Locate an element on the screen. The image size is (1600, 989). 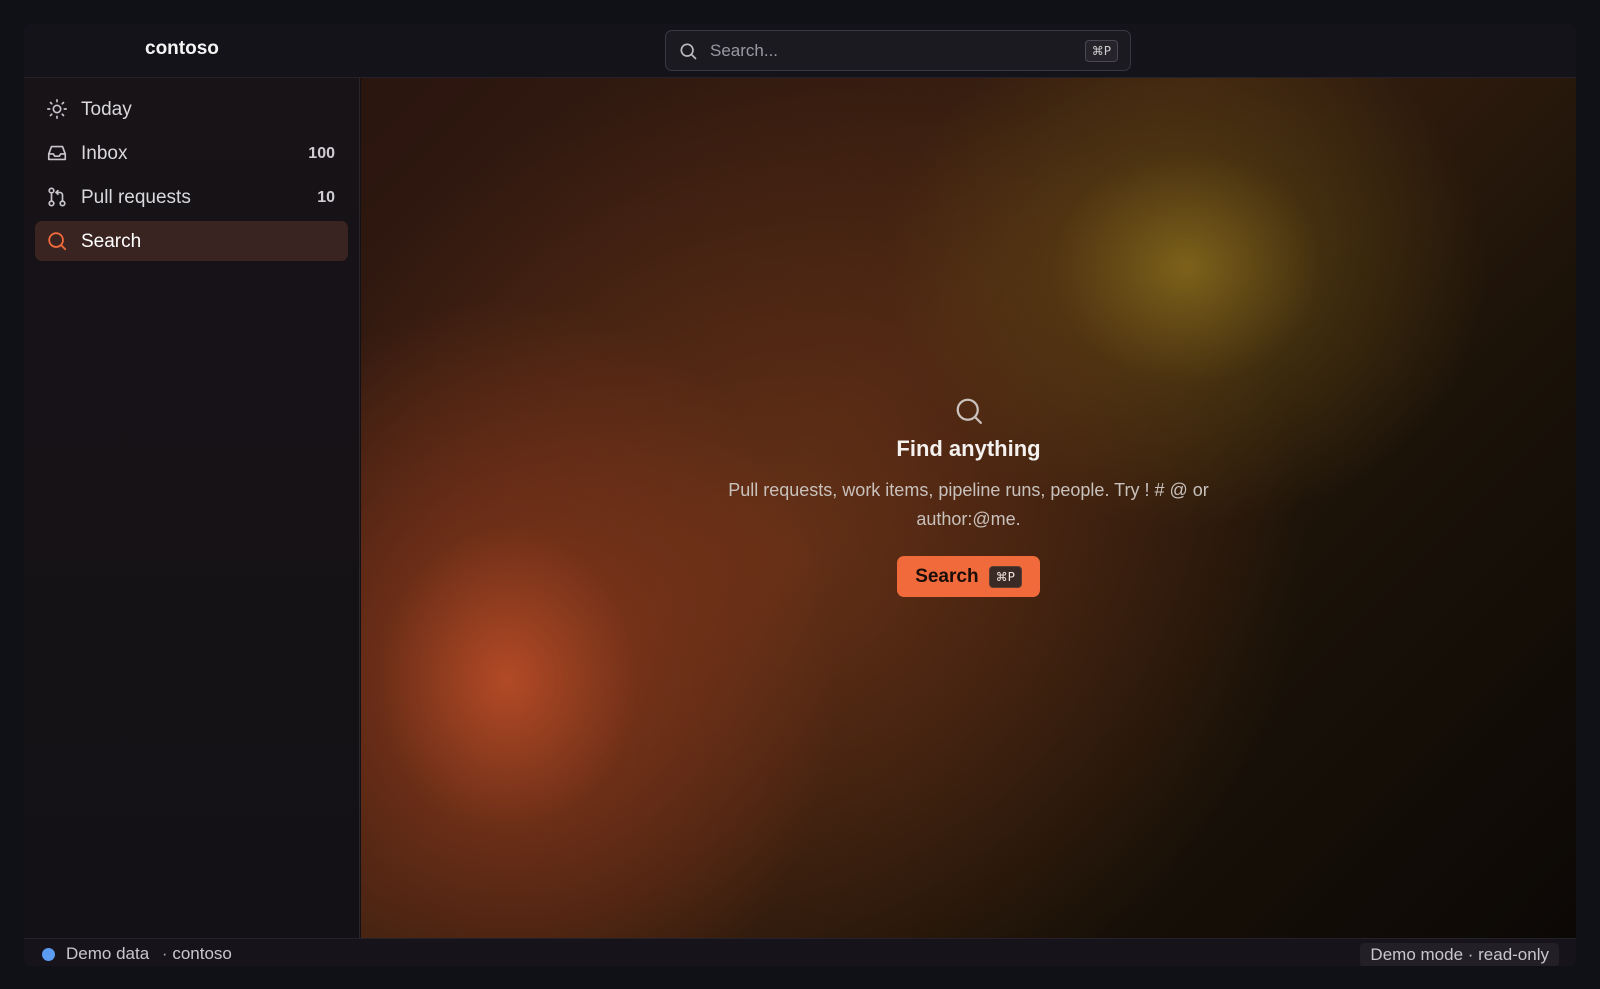
git-pull-request-icon is located at coordinates (57, 197).